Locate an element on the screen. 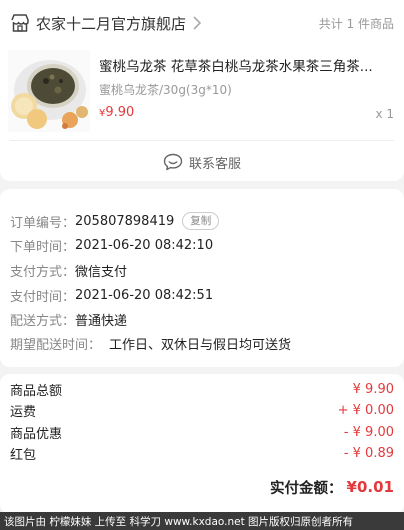  payment-method-label: 支付方式： is located at coordinates (43, 272).